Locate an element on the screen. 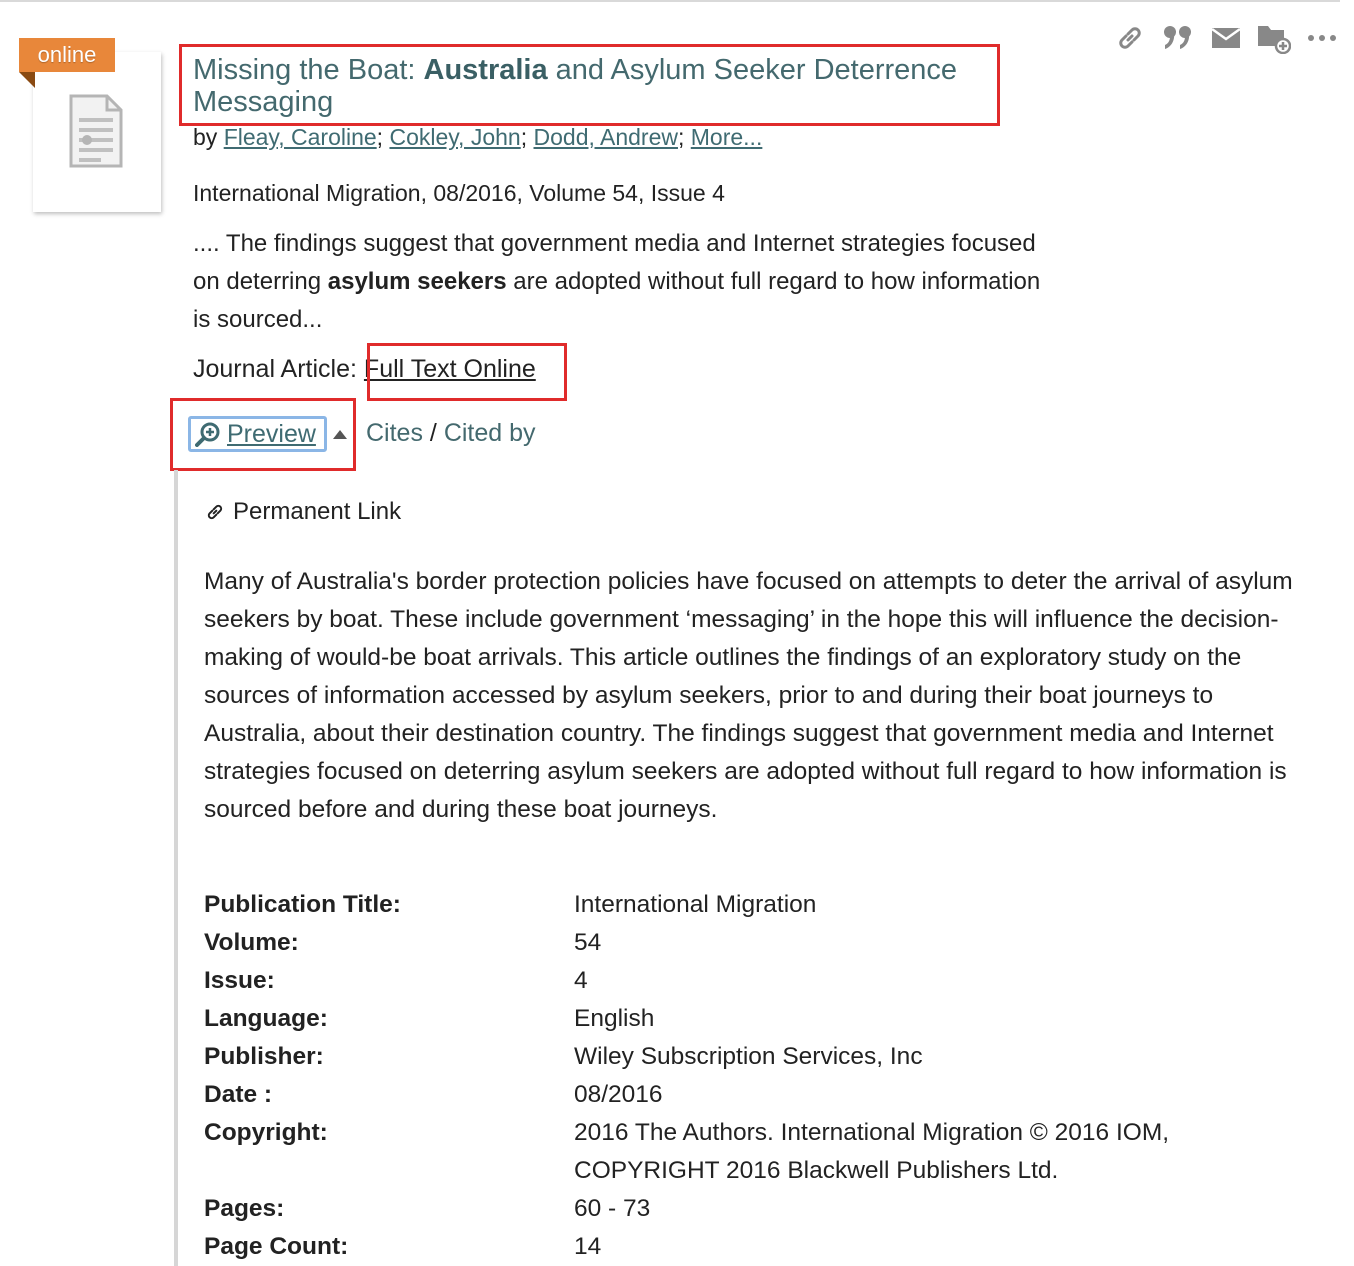  cites-links: Cites / Cited by is located at coordinates (451, 433).